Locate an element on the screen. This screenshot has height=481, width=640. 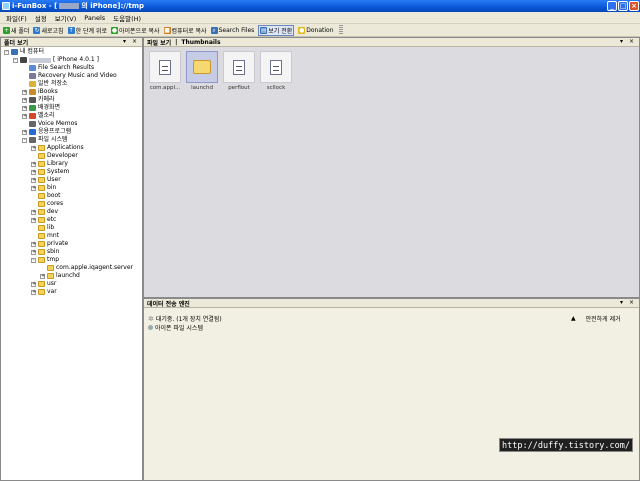
safe-remove-label: 안전하게 제거 is located at coordinates (603, 319).